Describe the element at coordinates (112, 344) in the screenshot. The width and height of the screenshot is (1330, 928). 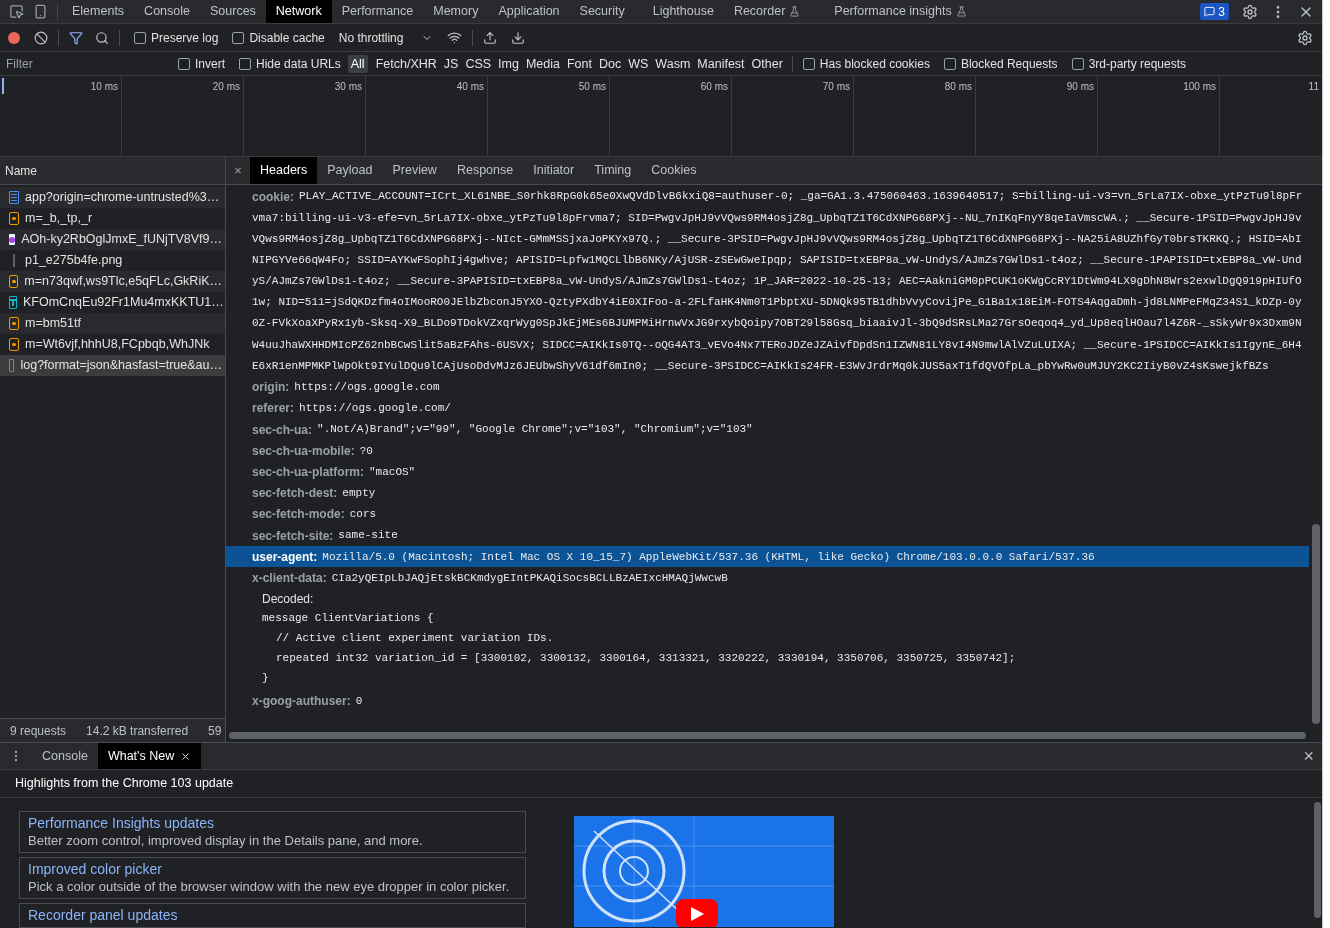
I see `request-row: m=Wt6vjf,hhhU8,FCpbqb,WhJNk` at that location.